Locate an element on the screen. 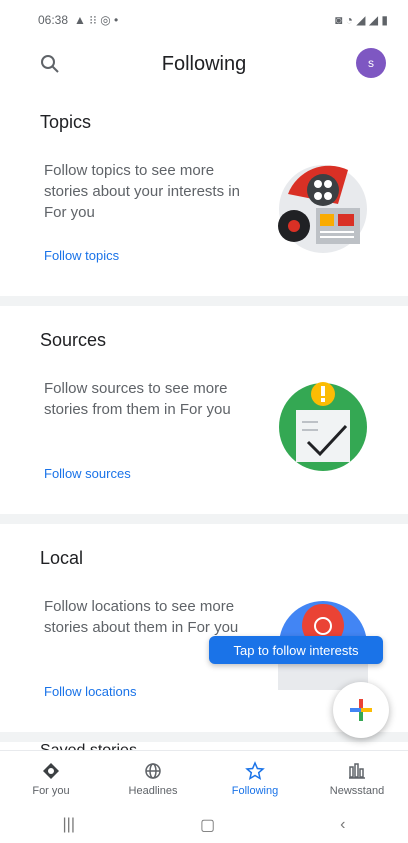  search-icon is located at coordinates (50, 64).